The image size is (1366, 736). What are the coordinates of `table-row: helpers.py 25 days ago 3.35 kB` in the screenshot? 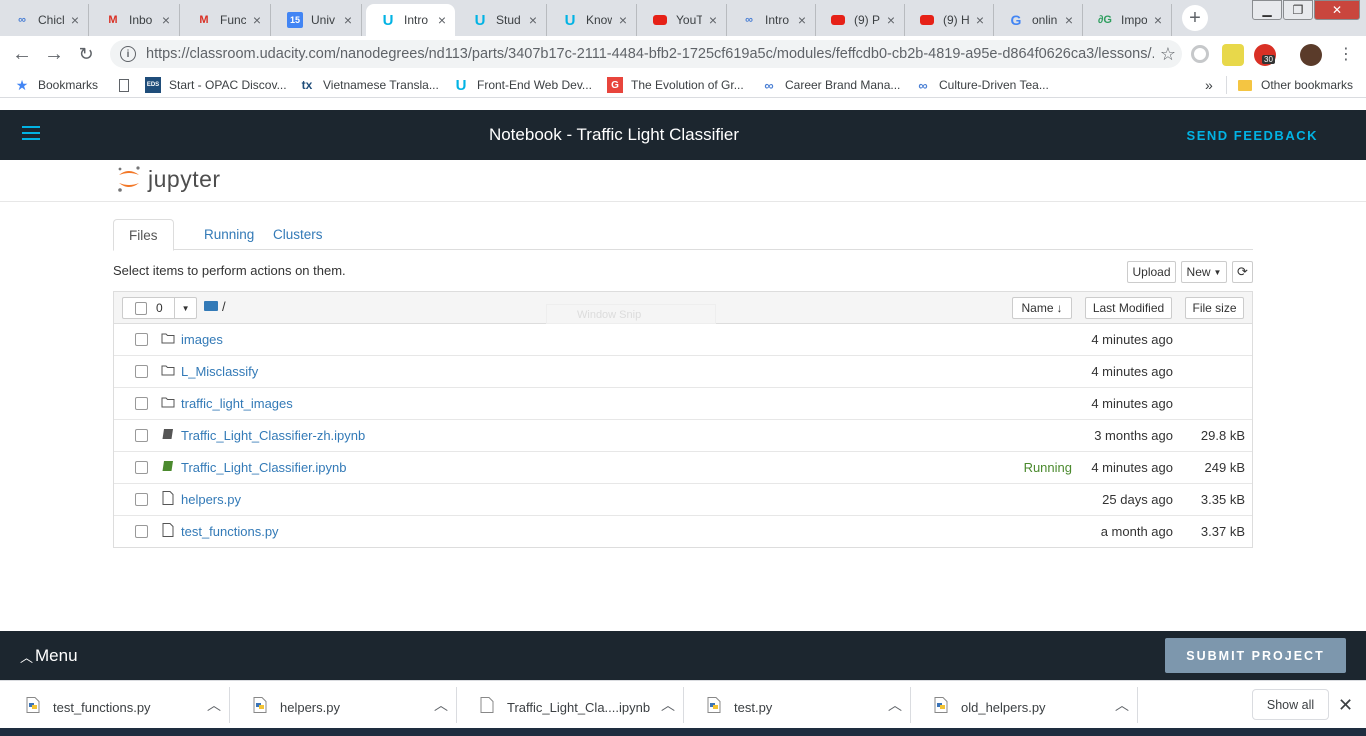 It's located at (683, 500).